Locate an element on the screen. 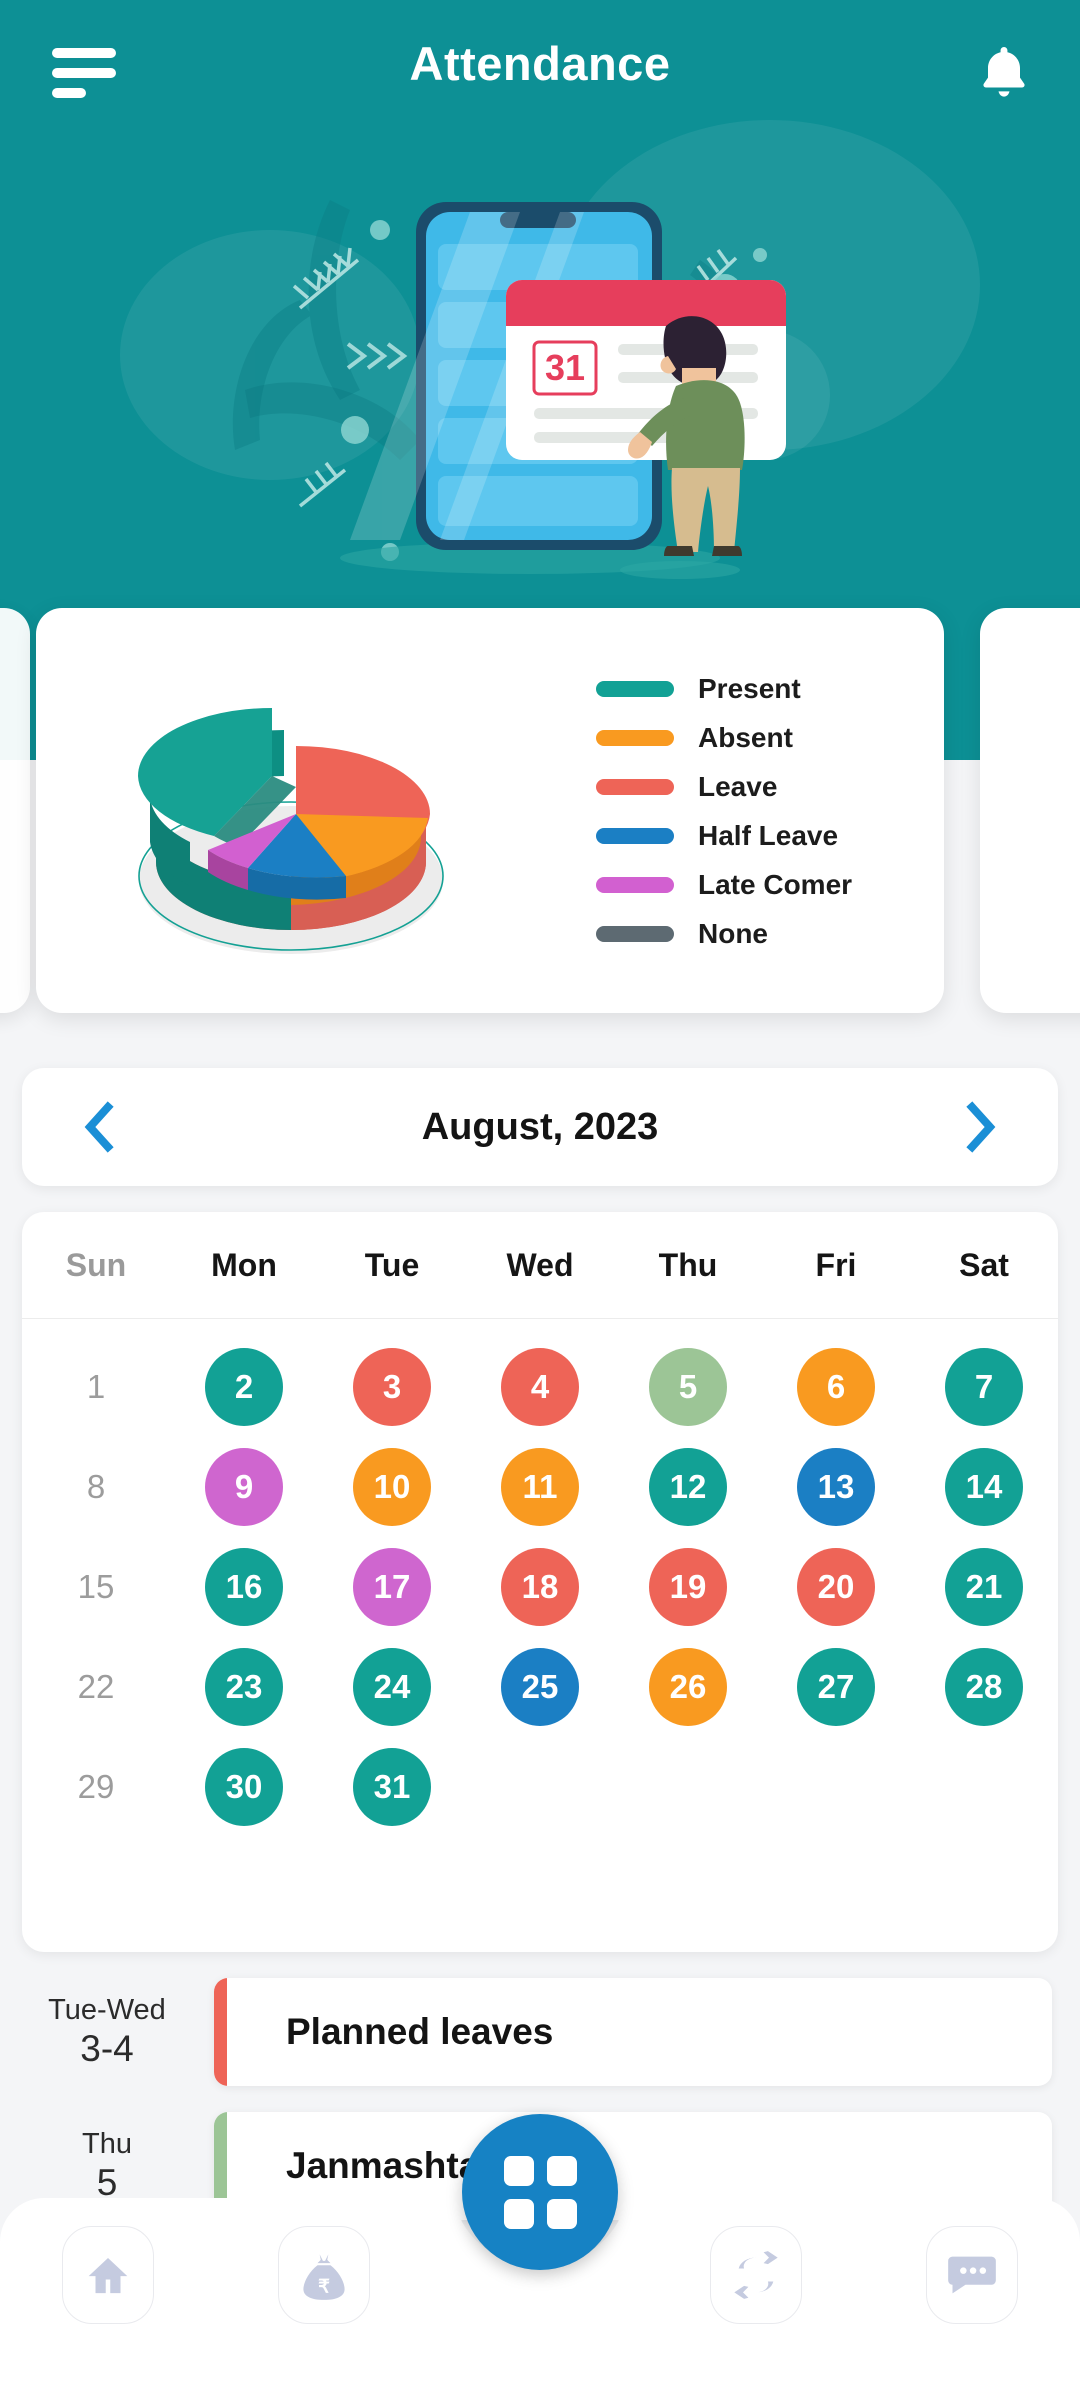  legend-item: Late Comer is located at coordinates (761, 884).